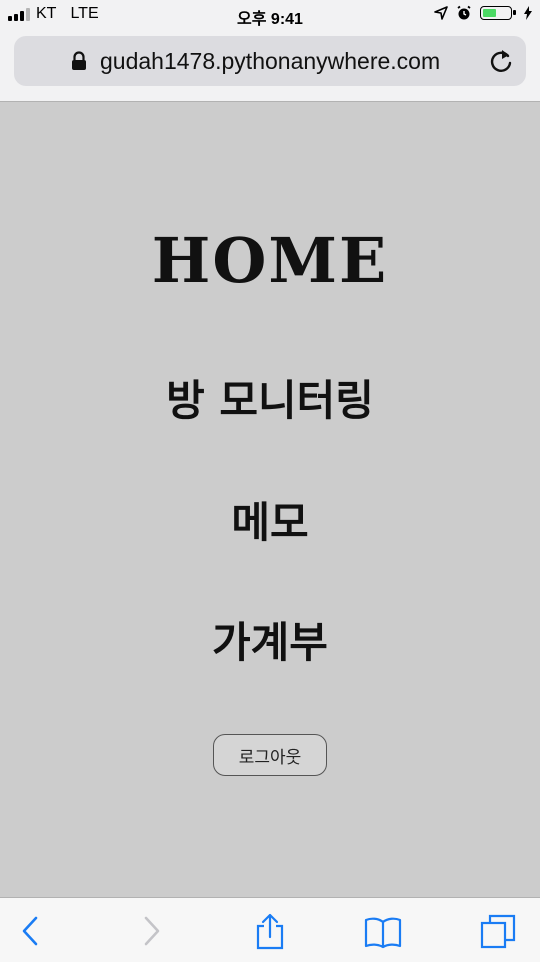 Image resolution: width=540 pixels, height=962 pixels. I want to click on url-text: gudah1478.pythonanywhere.com, so click(270, 61).